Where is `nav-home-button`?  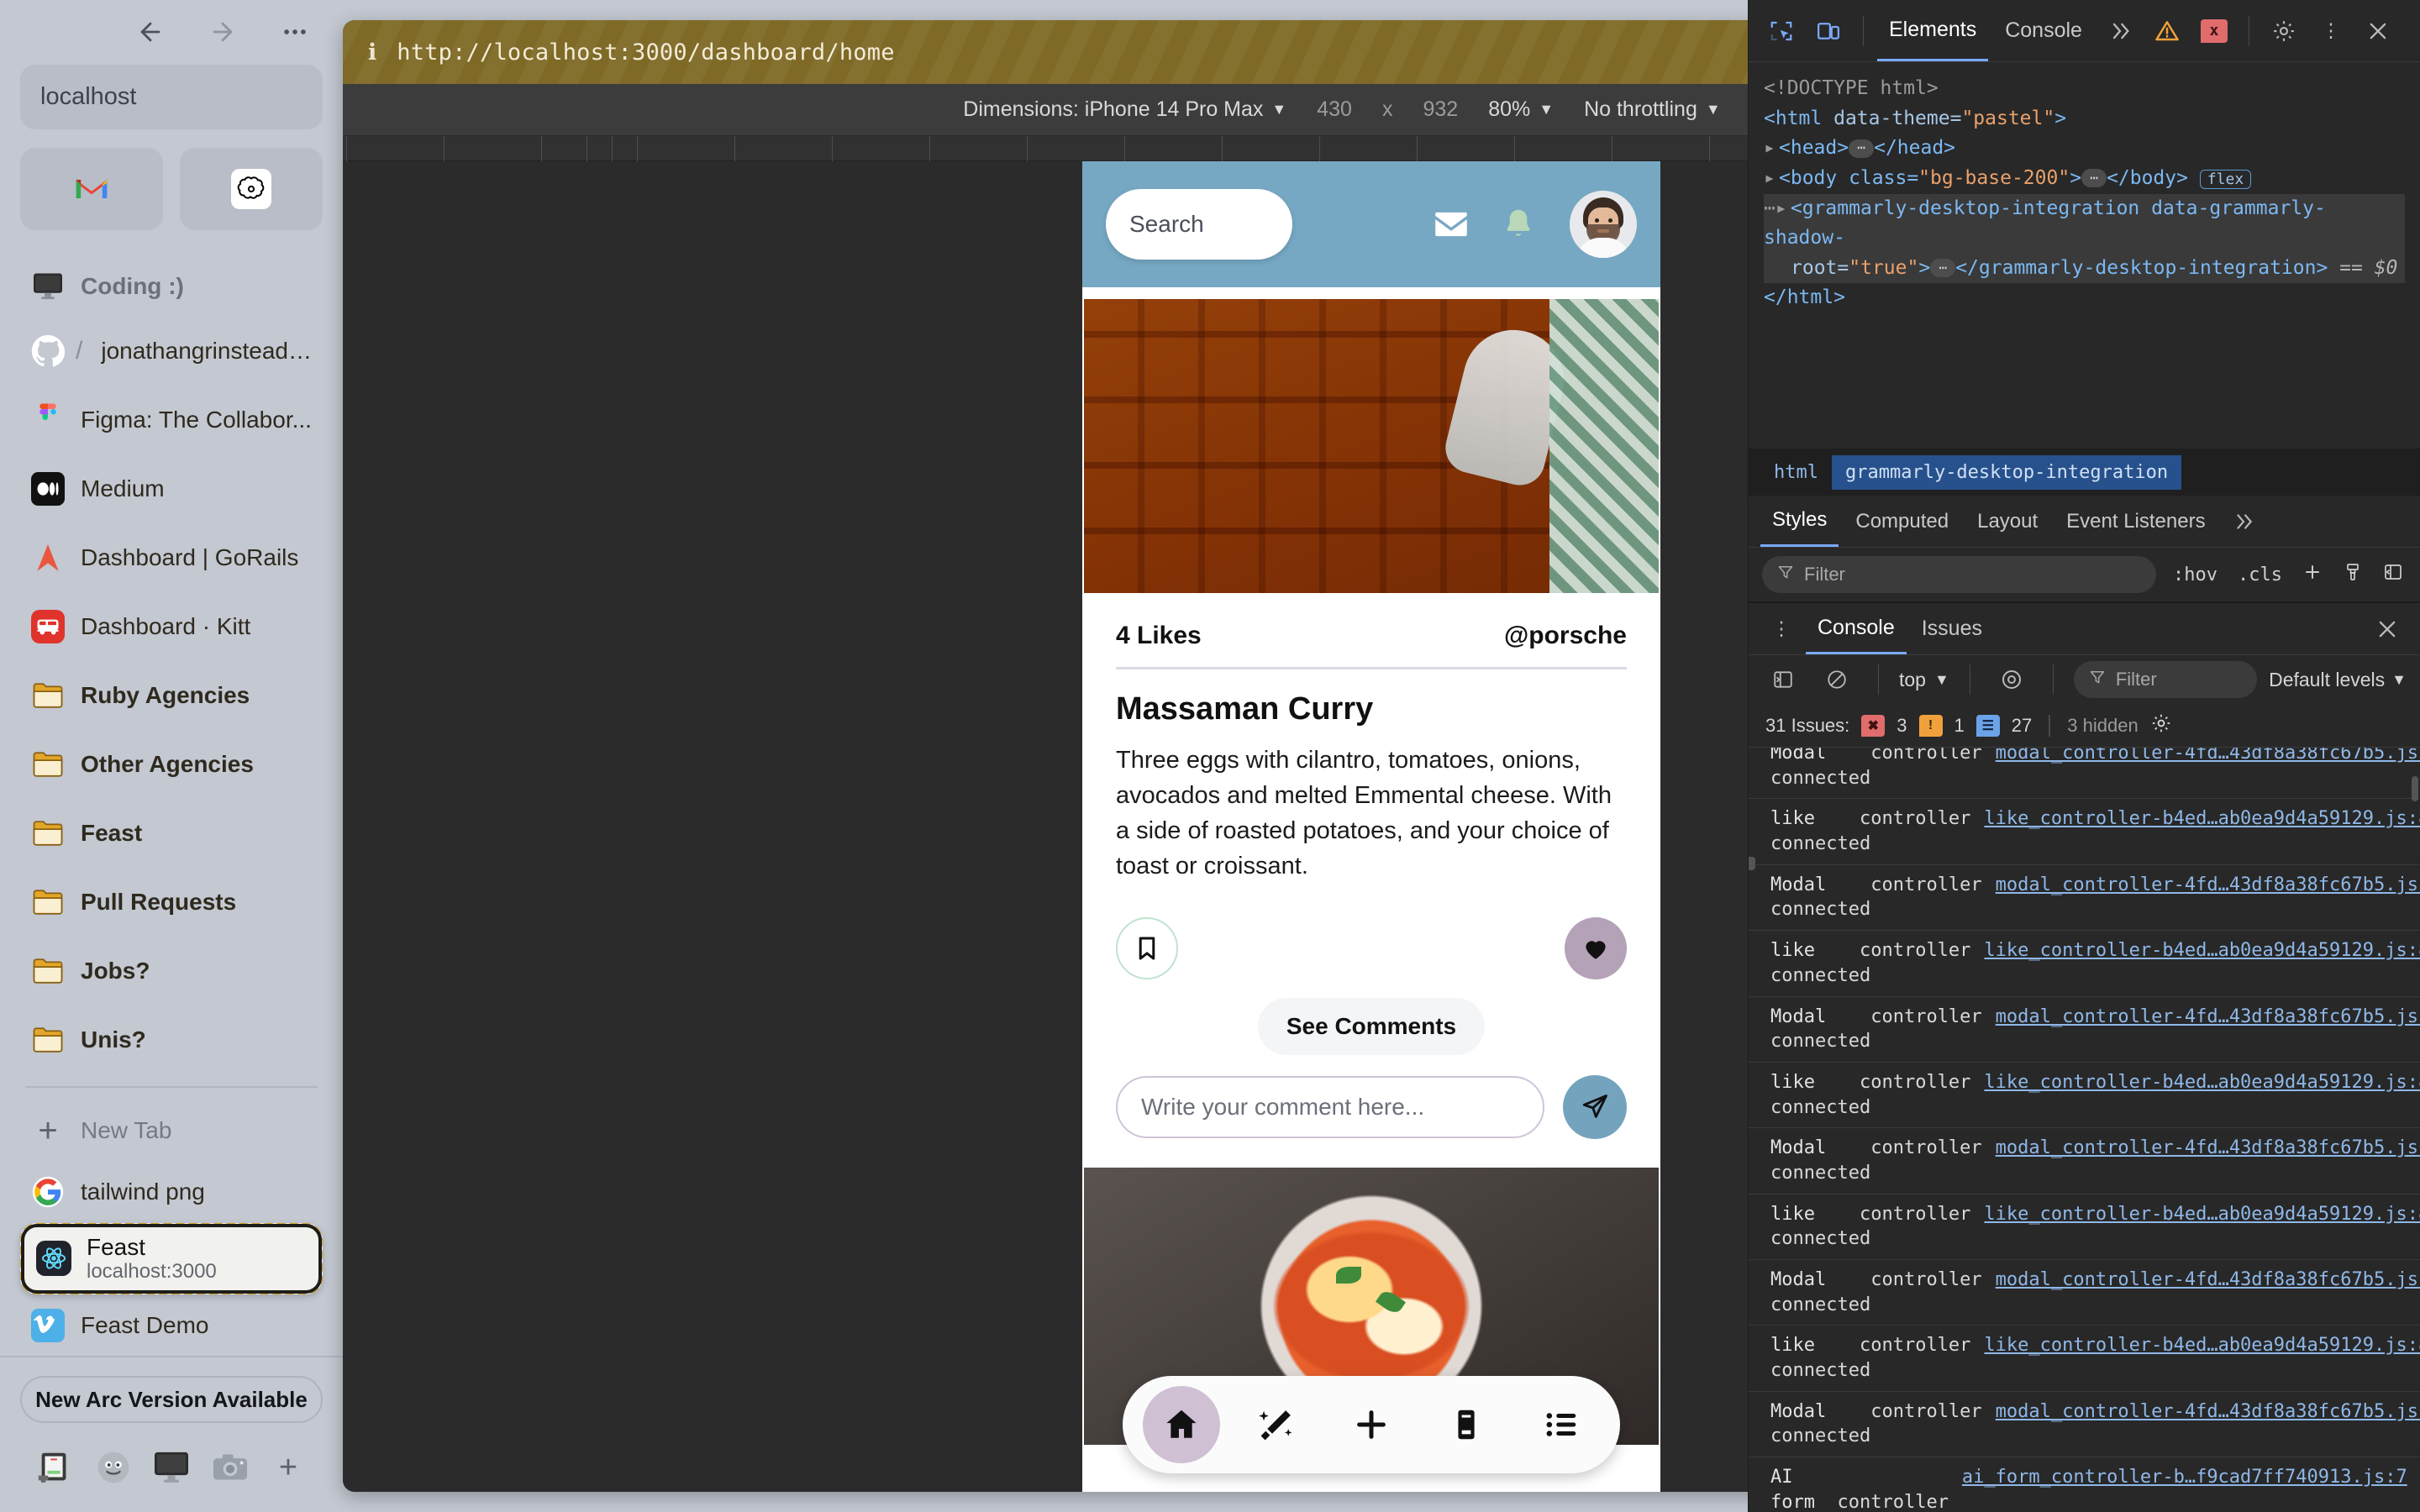
nav-home-button is located at coordinates (1182, 1424).